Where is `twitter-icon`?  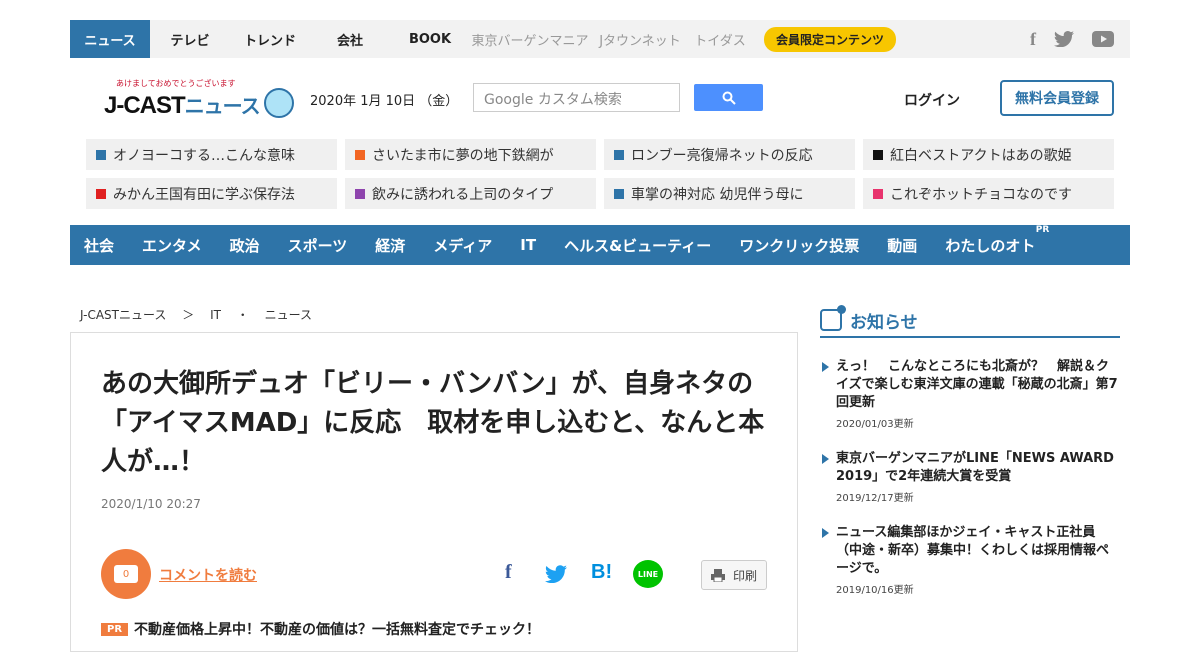
twitter-icon is located at coordinates (1064, 39).